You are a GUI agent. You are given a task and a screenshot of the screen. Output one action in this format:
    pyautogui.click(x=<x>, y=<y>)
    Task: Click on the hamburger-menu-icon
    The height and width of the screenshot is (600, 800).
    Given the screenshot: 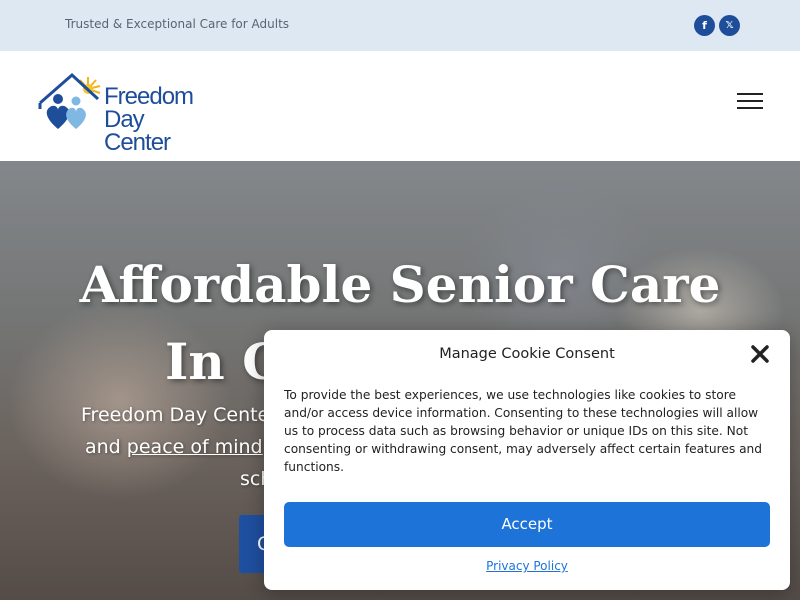 What is the action you would take?
    pyautogui.click(x=750, y=101)
    